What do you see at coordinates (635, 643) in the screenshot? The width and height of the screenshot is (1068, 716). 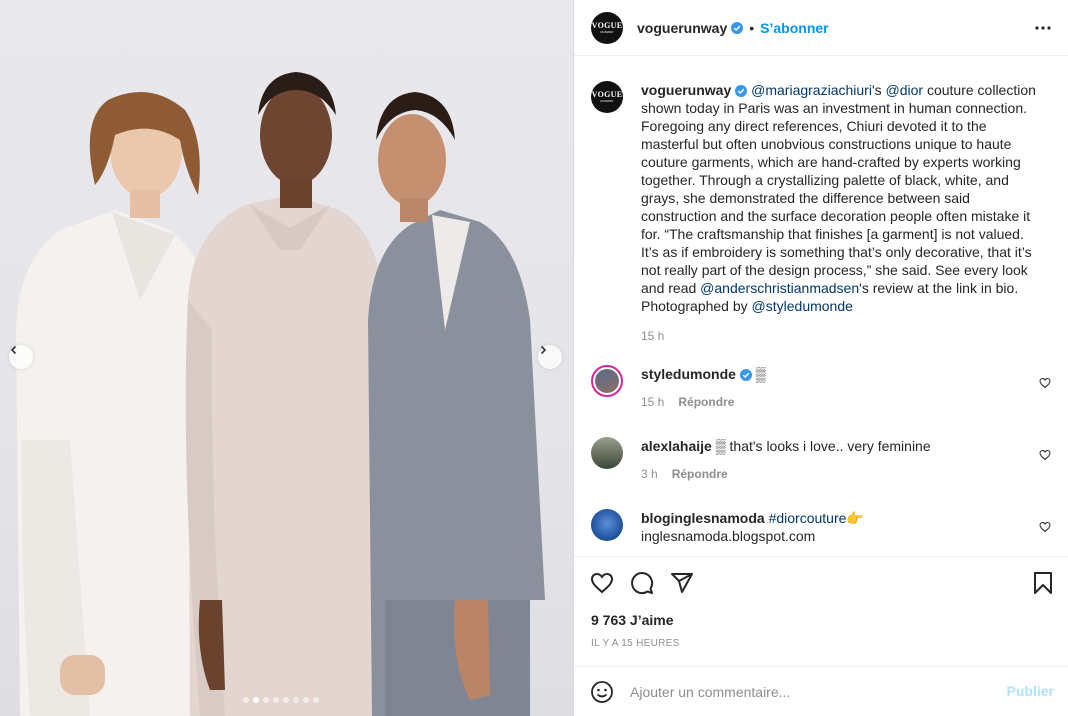 I see `post-time: IL Y A 15 HEURES` at bounding box center [635, 643].